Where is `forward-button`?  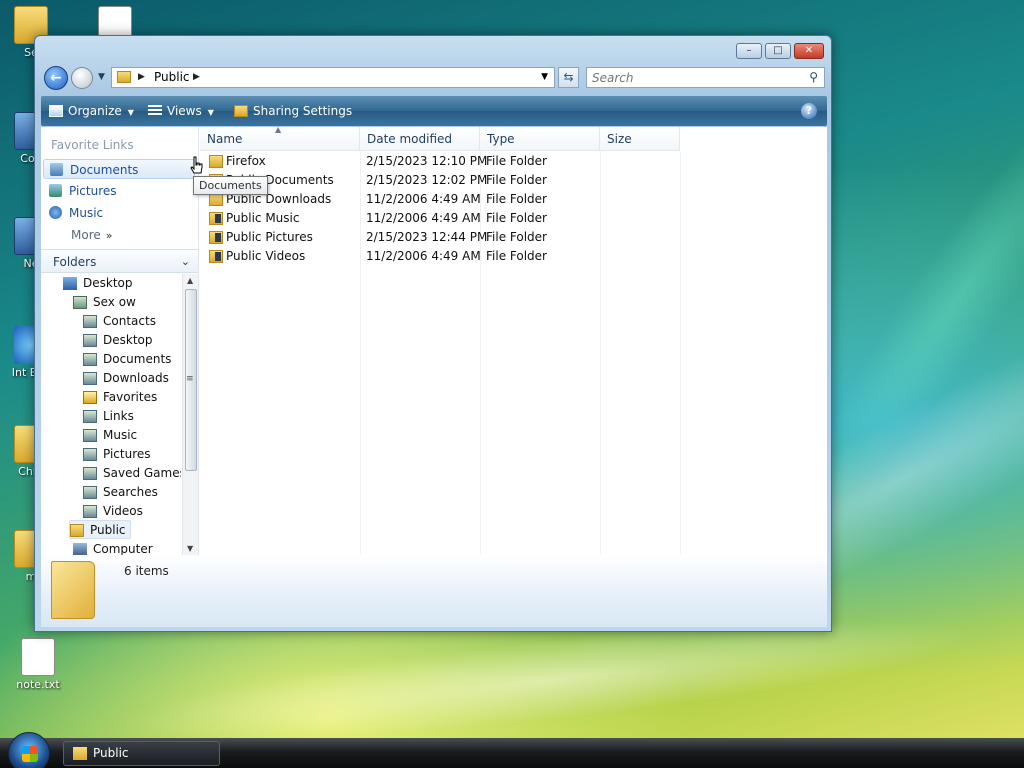
forward-button is located at coordinates (82, 78).